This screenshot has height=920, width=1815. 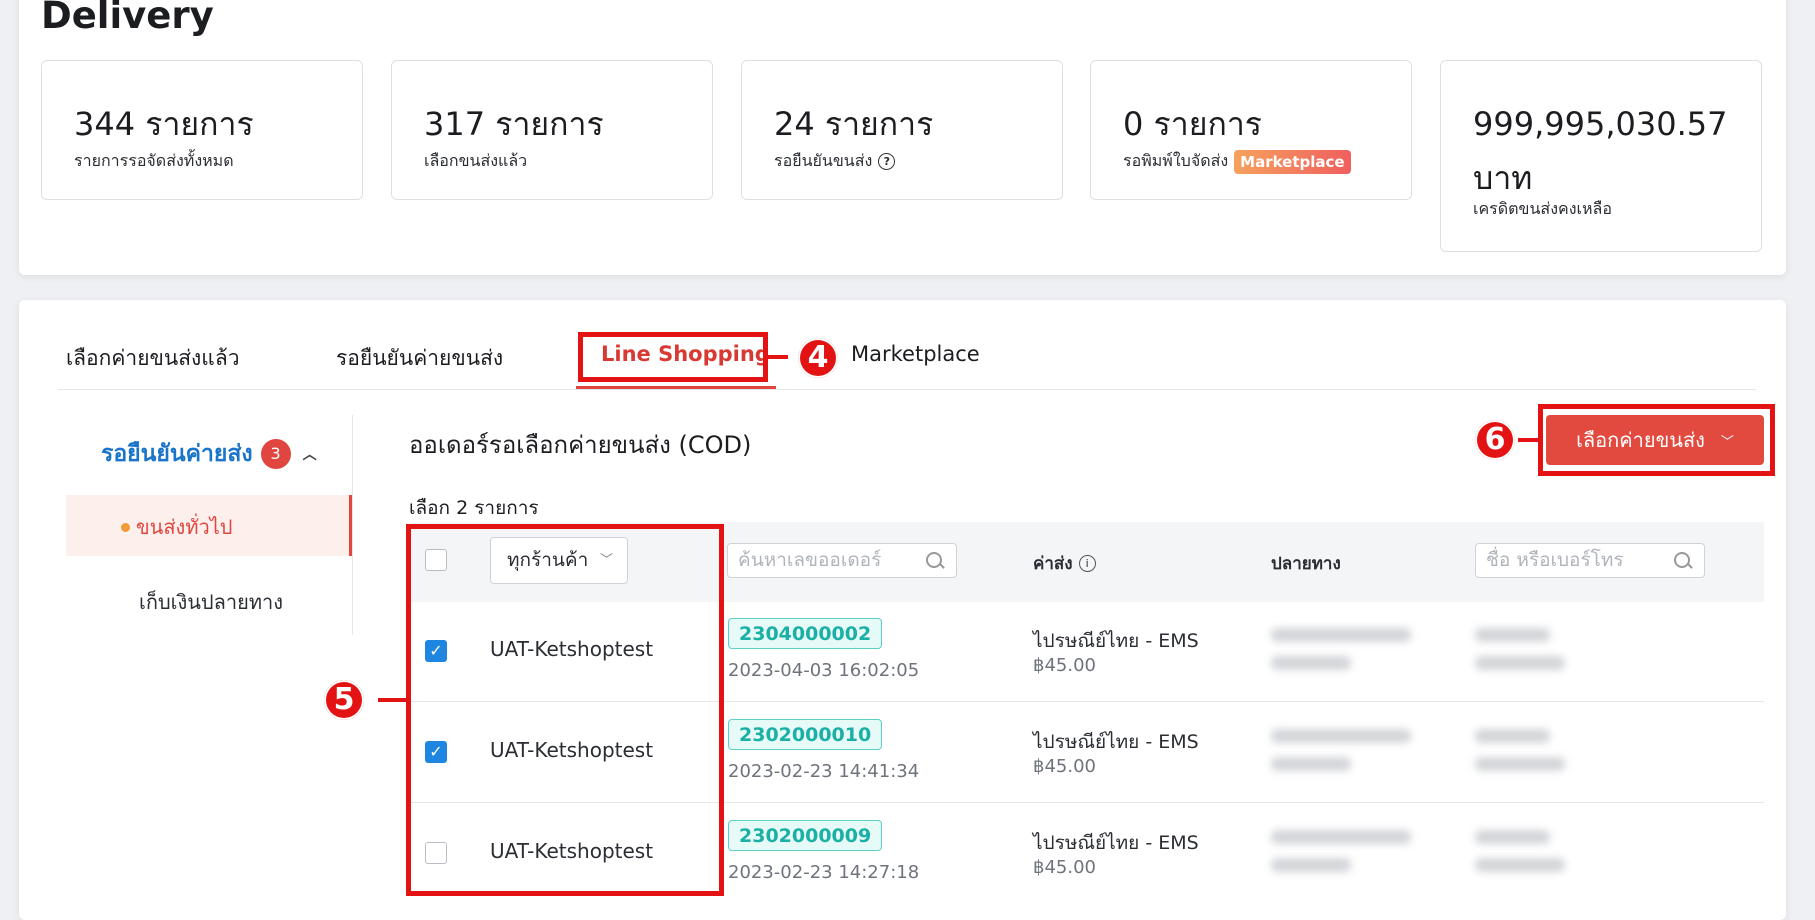 I want to click on stat-value: 0 รายการ, so click(x=1192, y=124).